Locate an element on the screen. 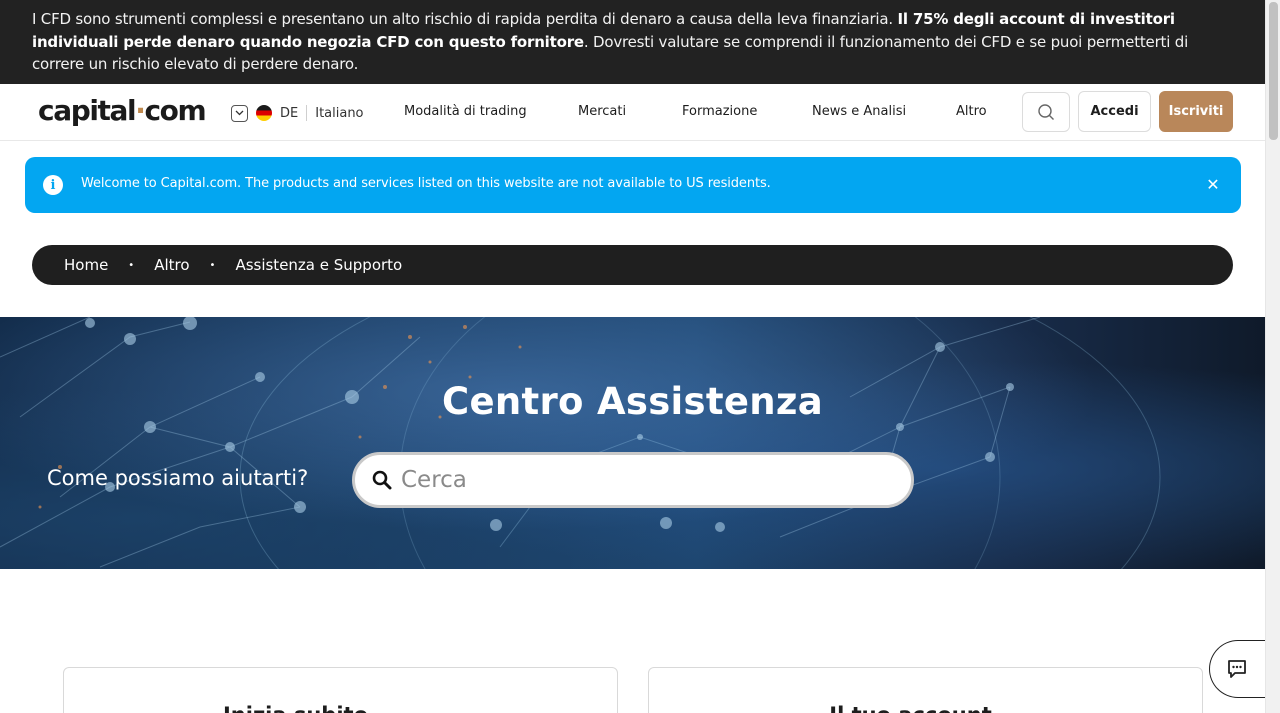  nav-markets: Mercati is located at coordinates (602, 111).